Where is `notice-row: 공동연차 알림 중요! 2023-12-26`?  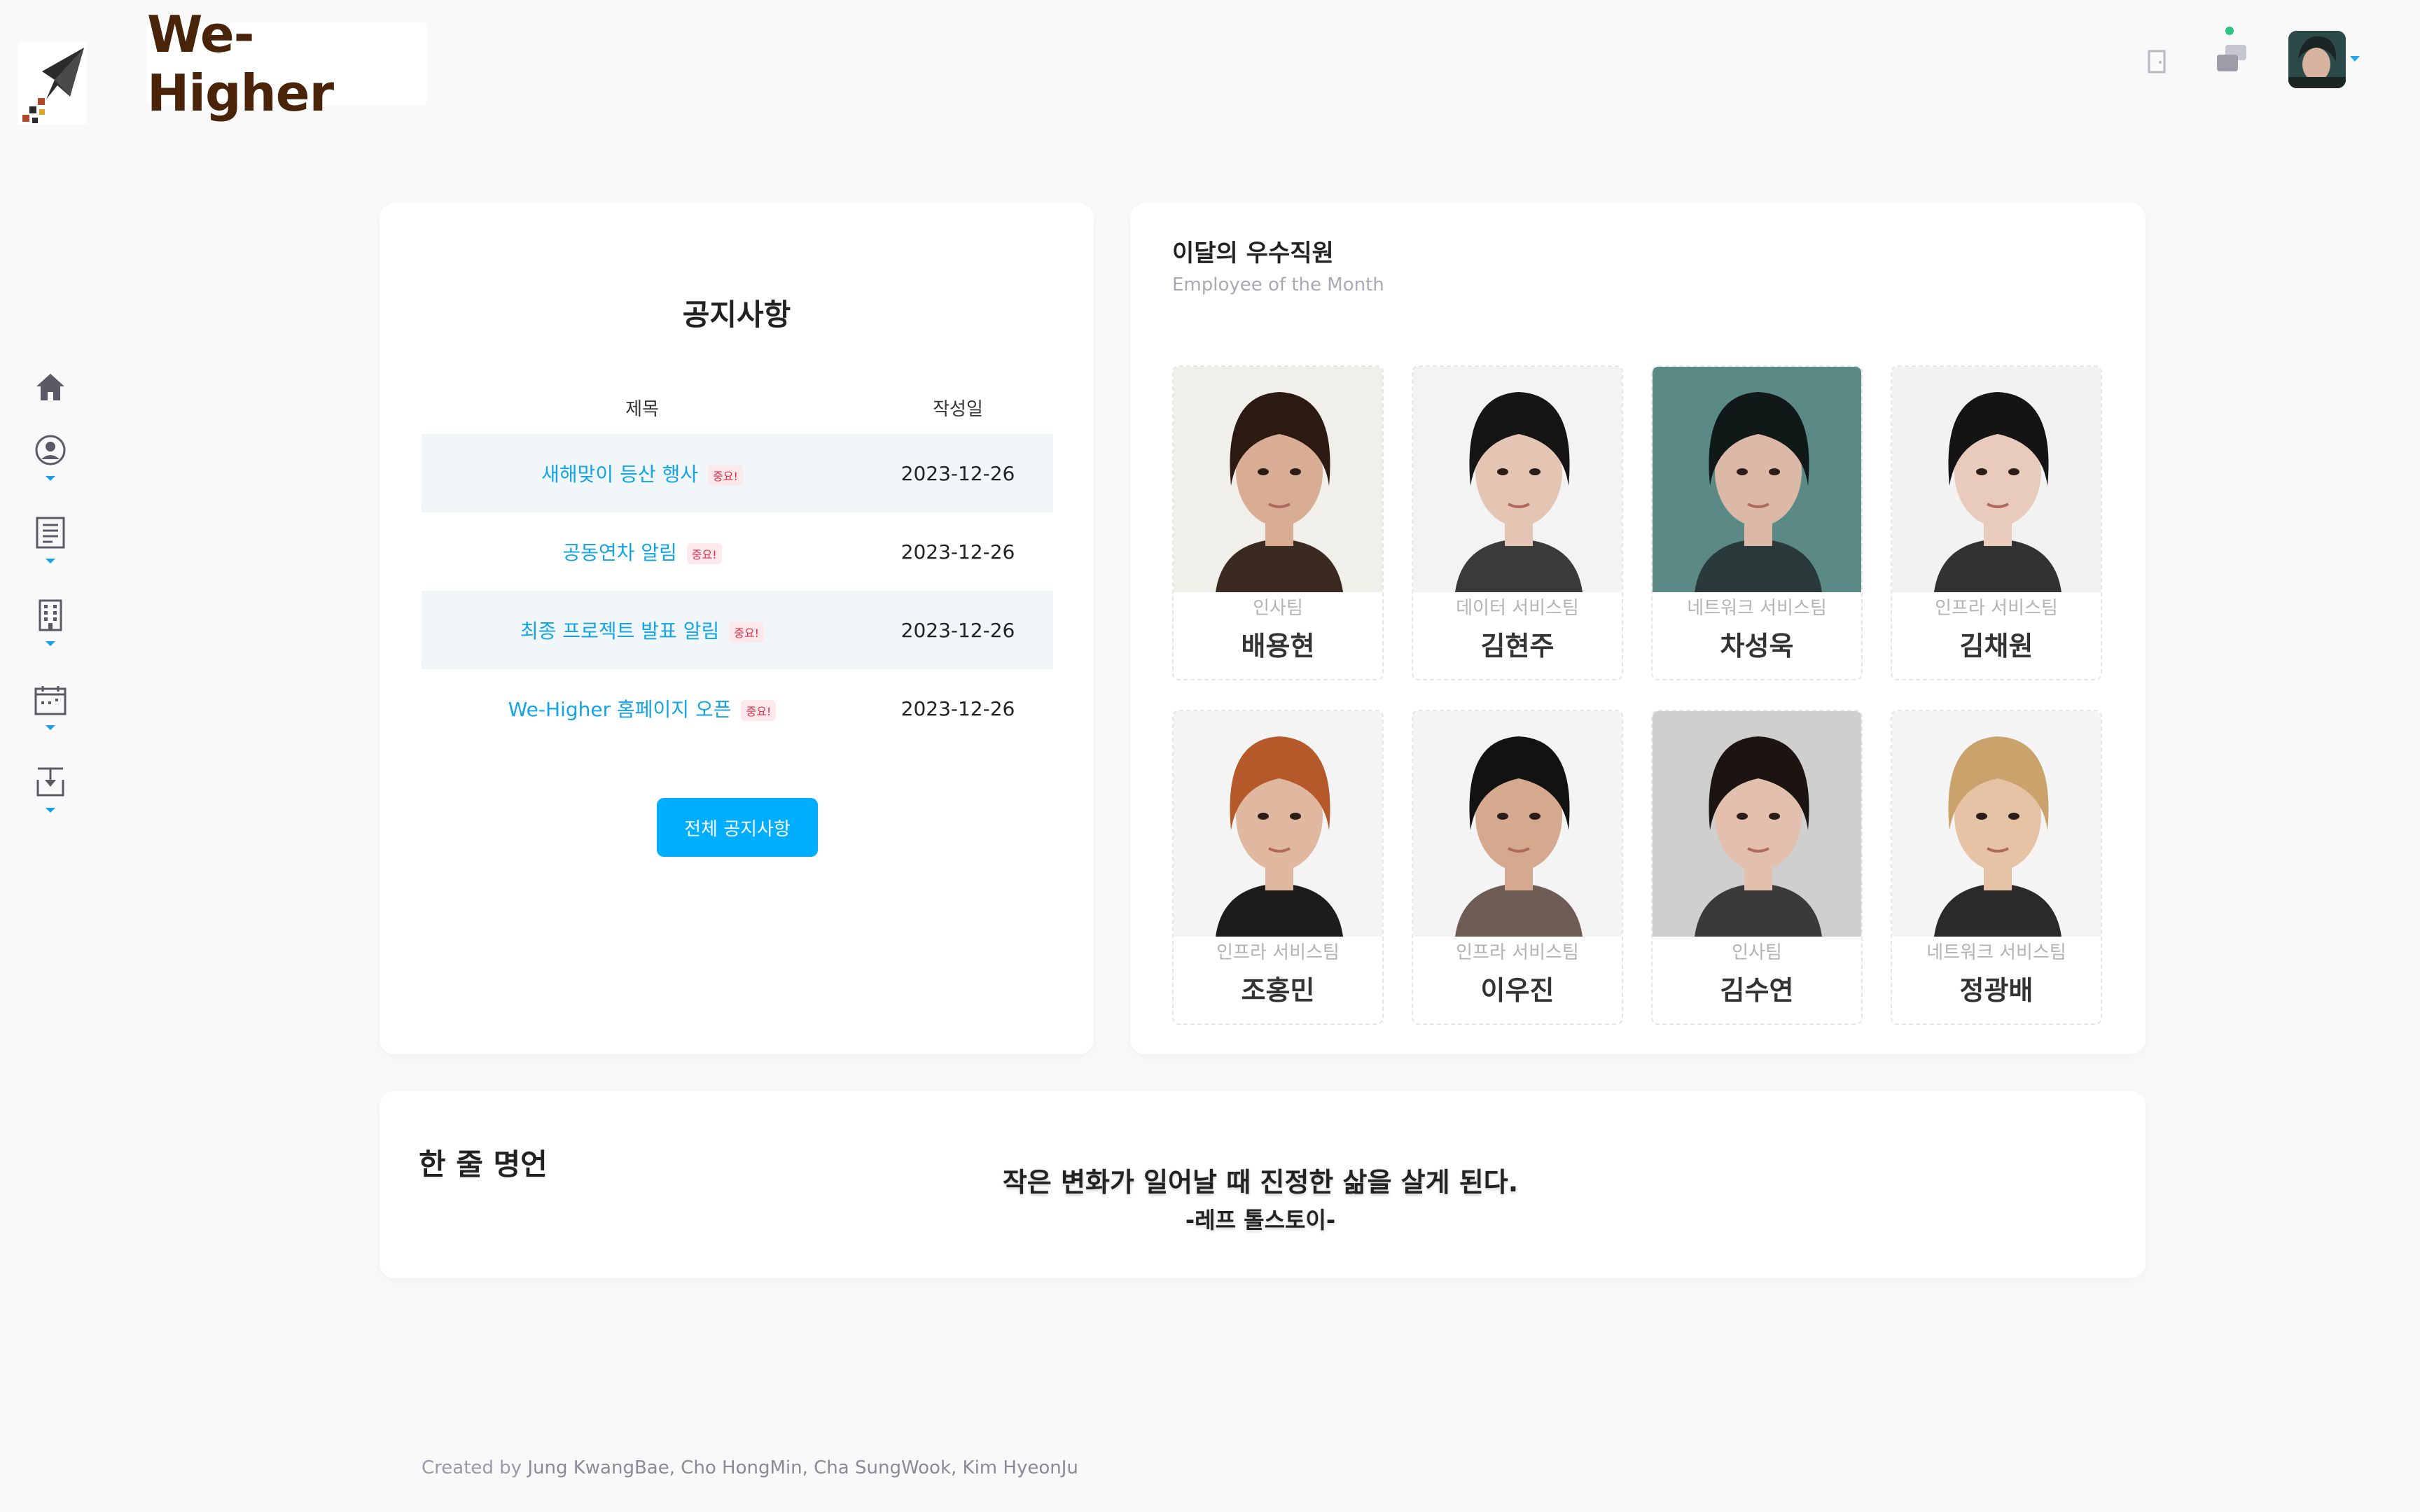
notice-row: 공동연차 알림 중요! 2023-12-26 is located at coordinates (737, 551).